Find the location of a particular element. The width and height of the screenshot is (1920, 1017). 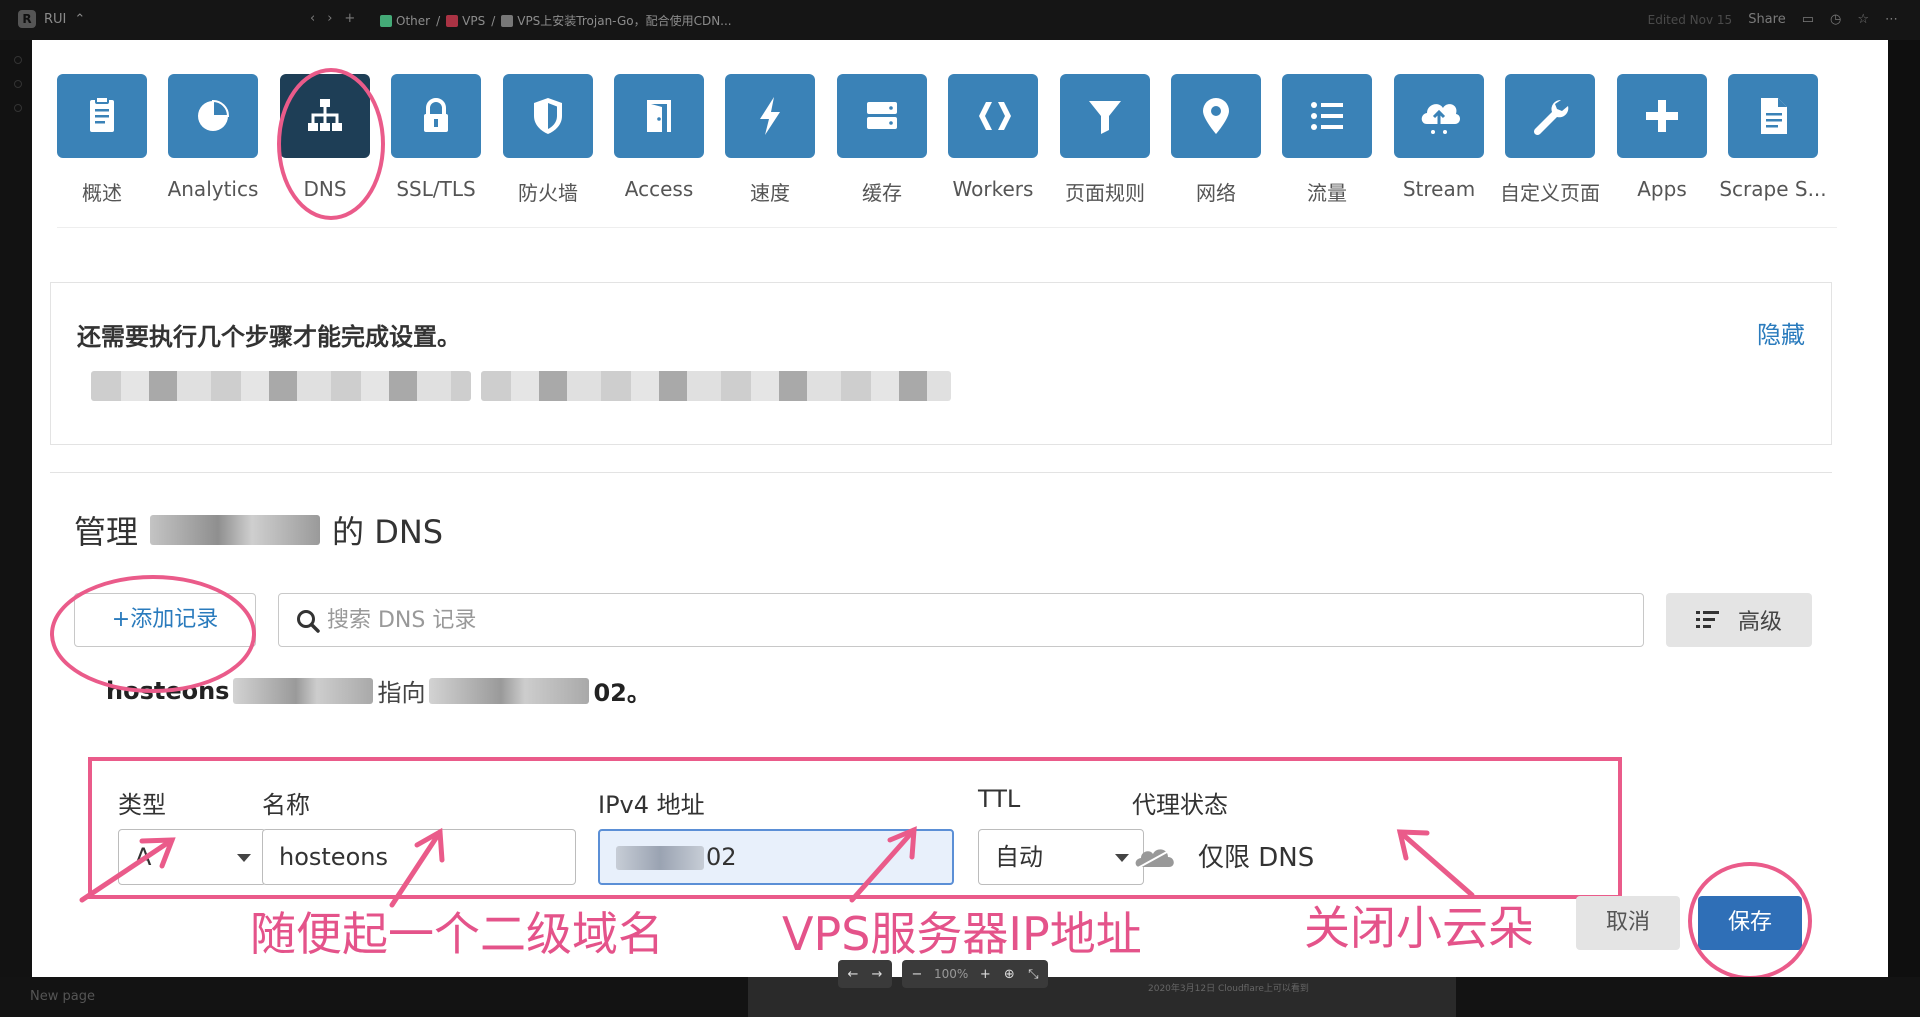

nav-tile-label: Apps is located at coordinates (1662, 189).